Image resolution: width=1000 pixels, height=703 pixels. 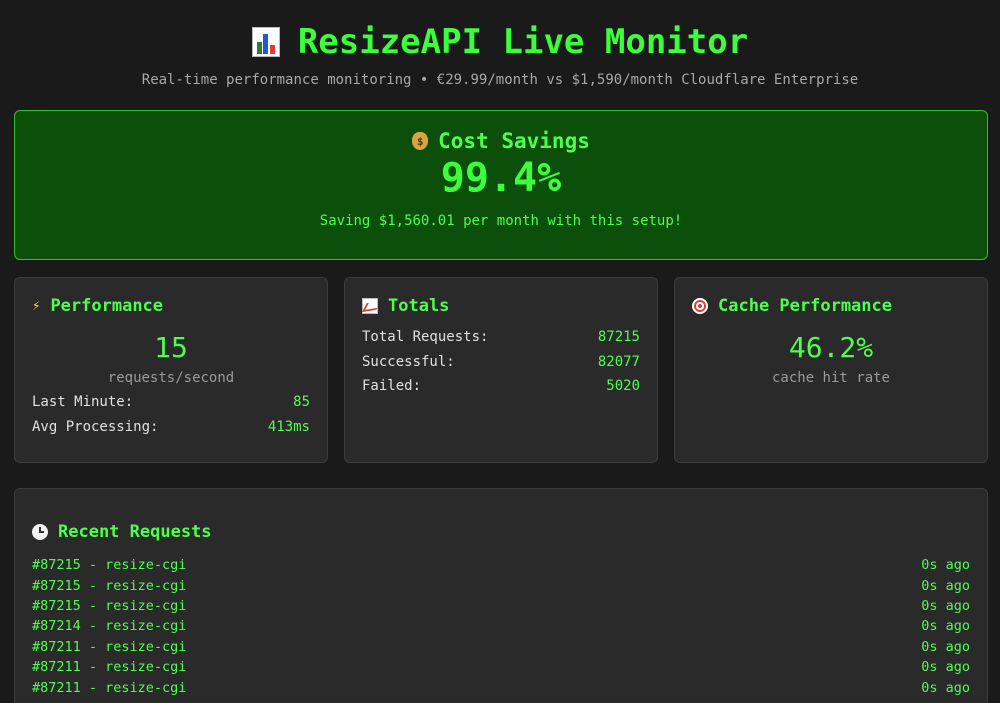 I want to click on stat-label: Total Requests:, so click(x=425, y=337).